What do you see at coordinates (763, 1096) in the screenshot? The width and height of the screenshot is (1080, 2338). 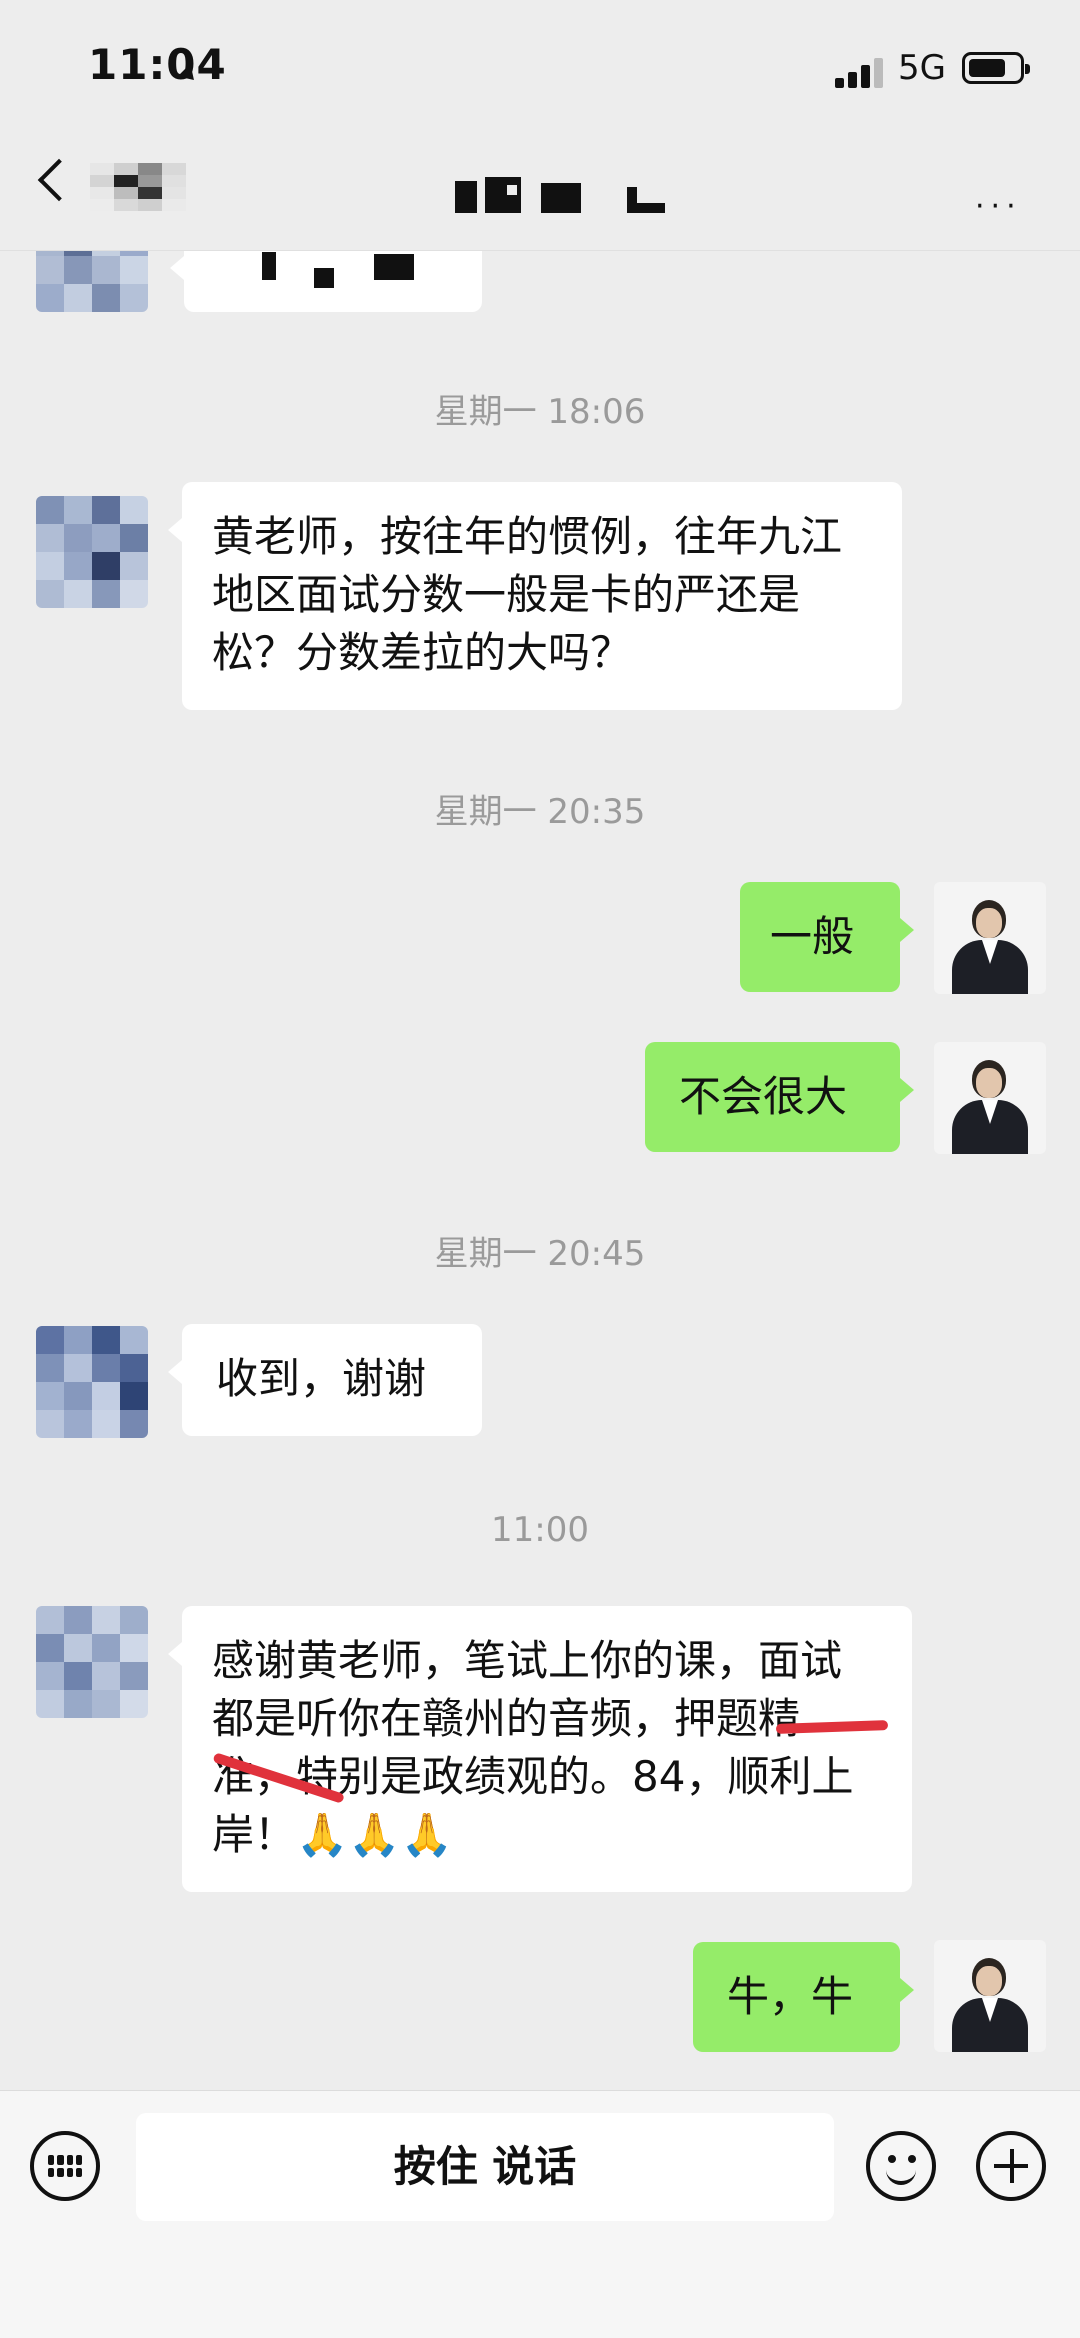 I see `message-text: 不会很大` at bounding box center [763, 1096].